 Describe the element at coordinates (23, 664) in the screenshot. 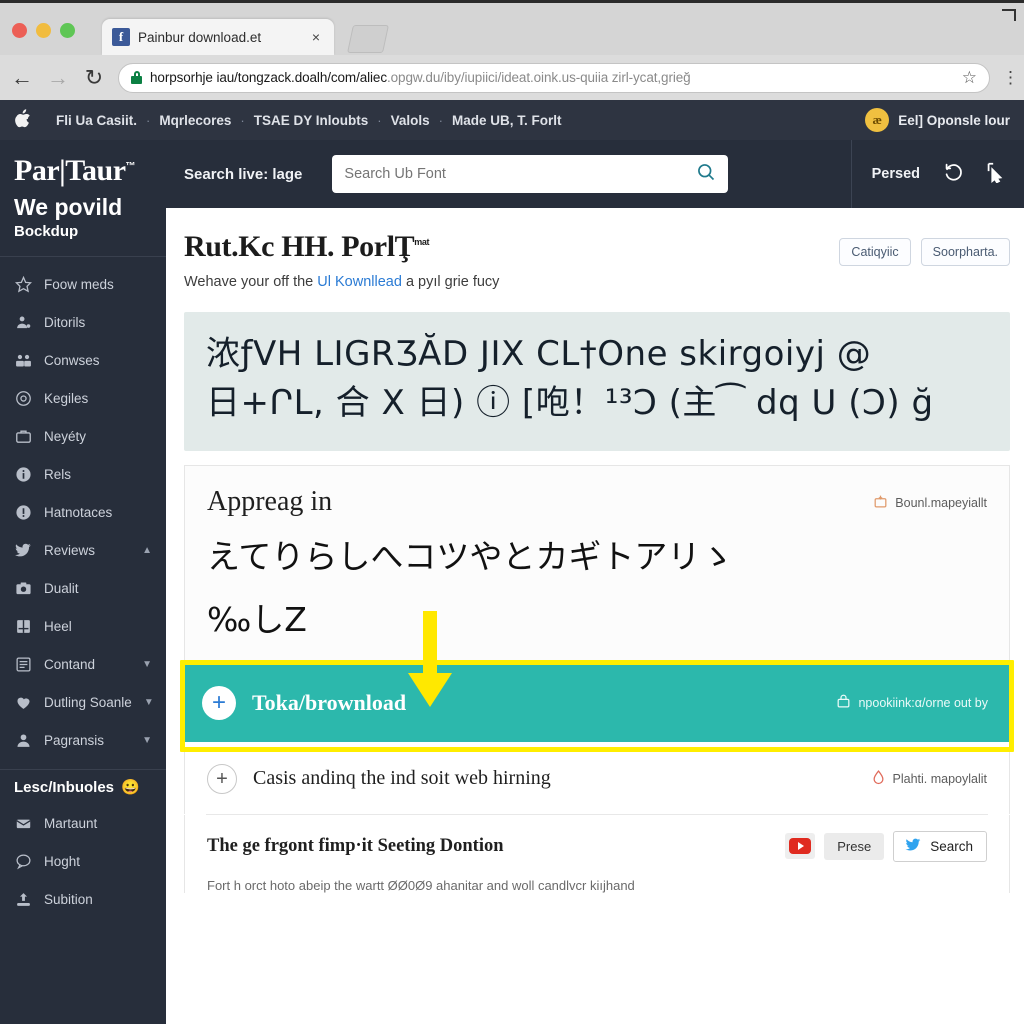

I see `list-icon` at that location.